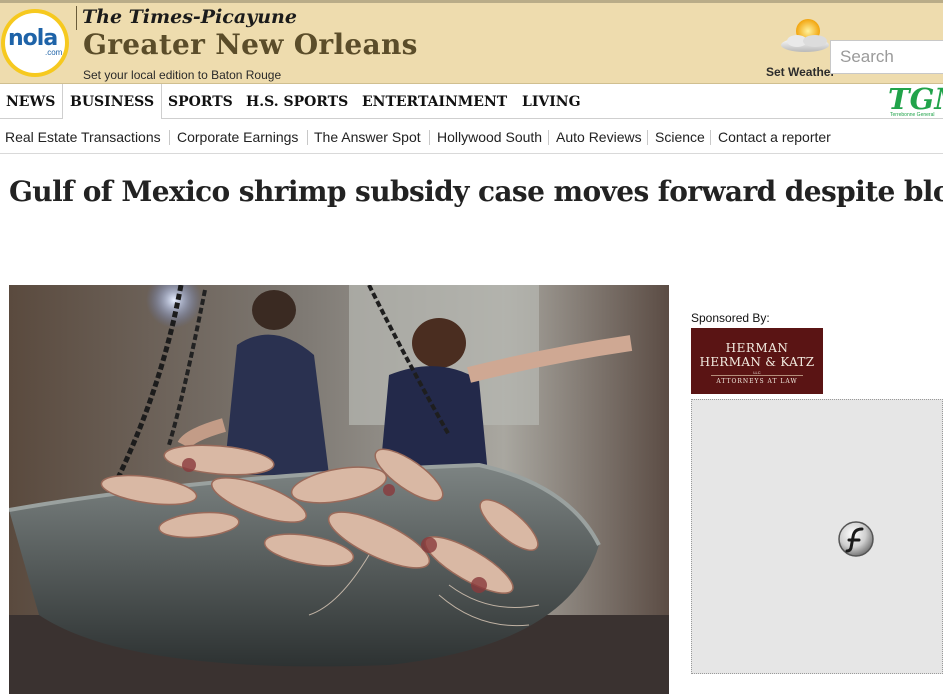 This screenshot has height=694, width=943. Describe the element at coordinates (434, 101) in the screenshot. I see `nav-item-entertainment: ENTERTAINMENT` at that location.